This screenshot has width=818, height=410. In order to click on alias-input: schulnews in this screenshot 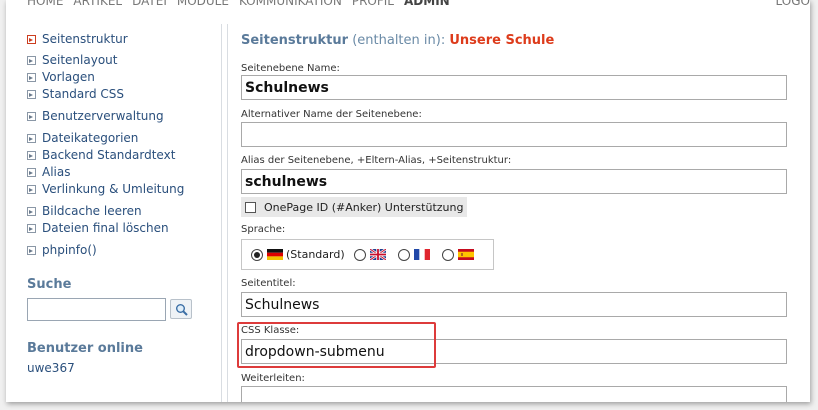, I will do `click(514, 181)`.